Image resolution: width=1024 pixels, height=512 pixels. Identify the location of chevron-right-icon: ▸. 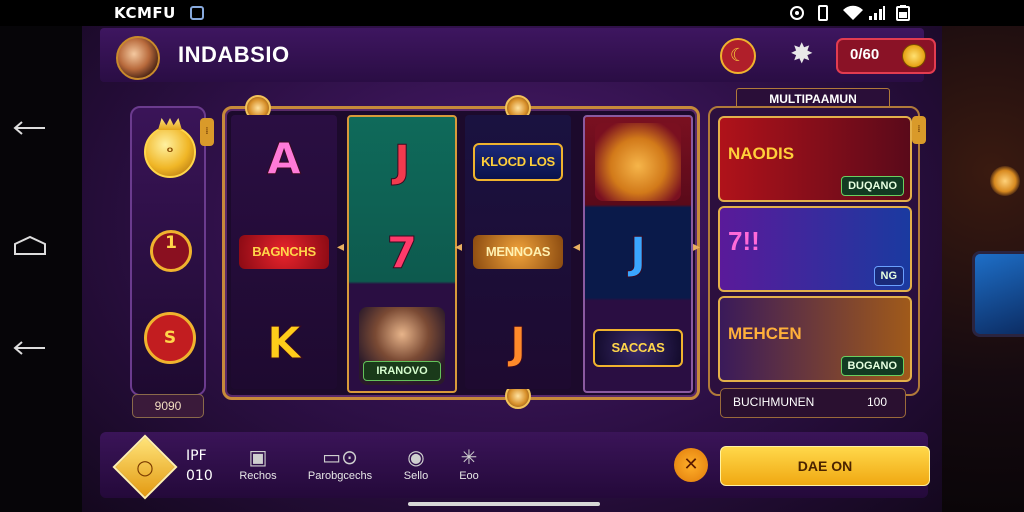
(697, 247).